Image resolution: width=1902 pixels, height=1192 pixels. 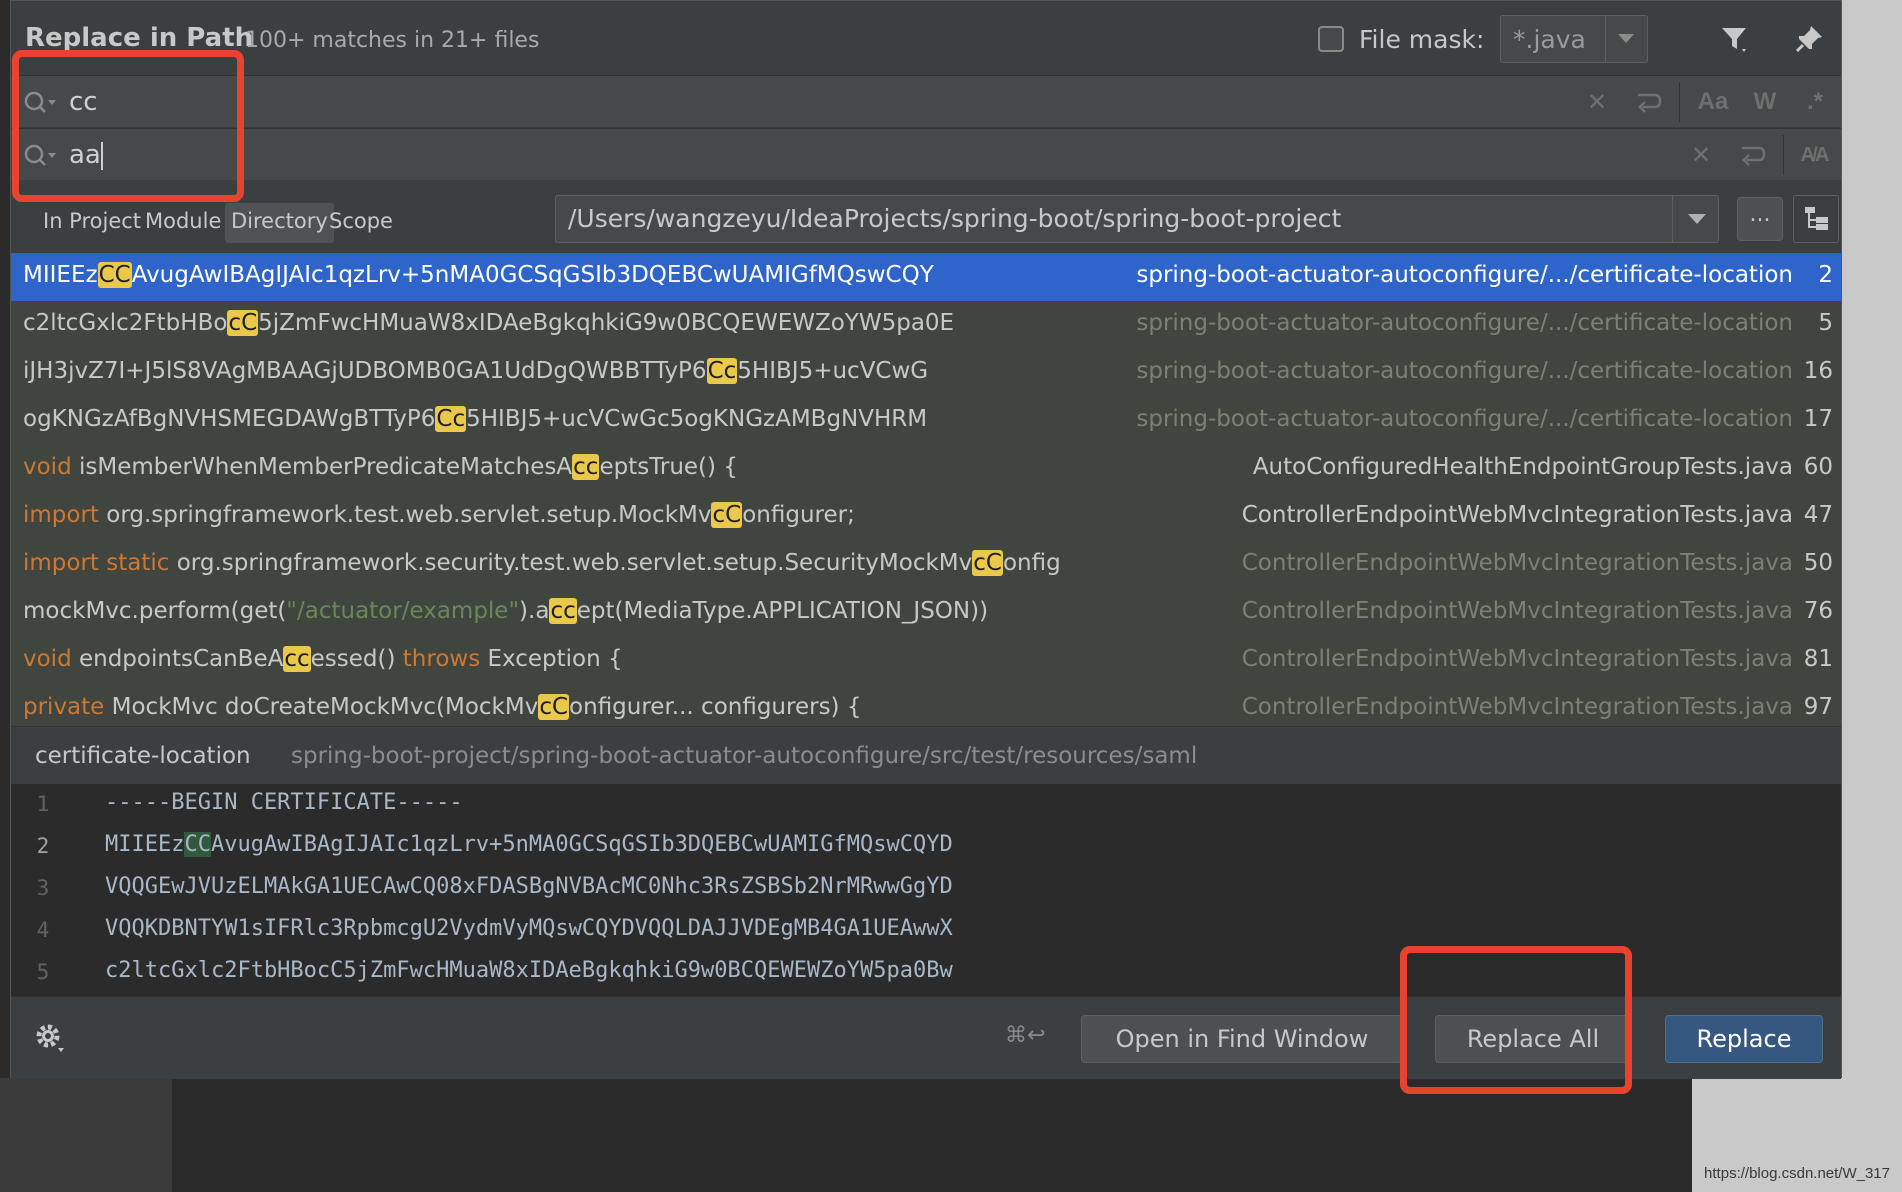 What do you see at coordinates (1818, 467) in the screenshot?
I see `result-line-number: 60` at bounding box center [1818, 467].